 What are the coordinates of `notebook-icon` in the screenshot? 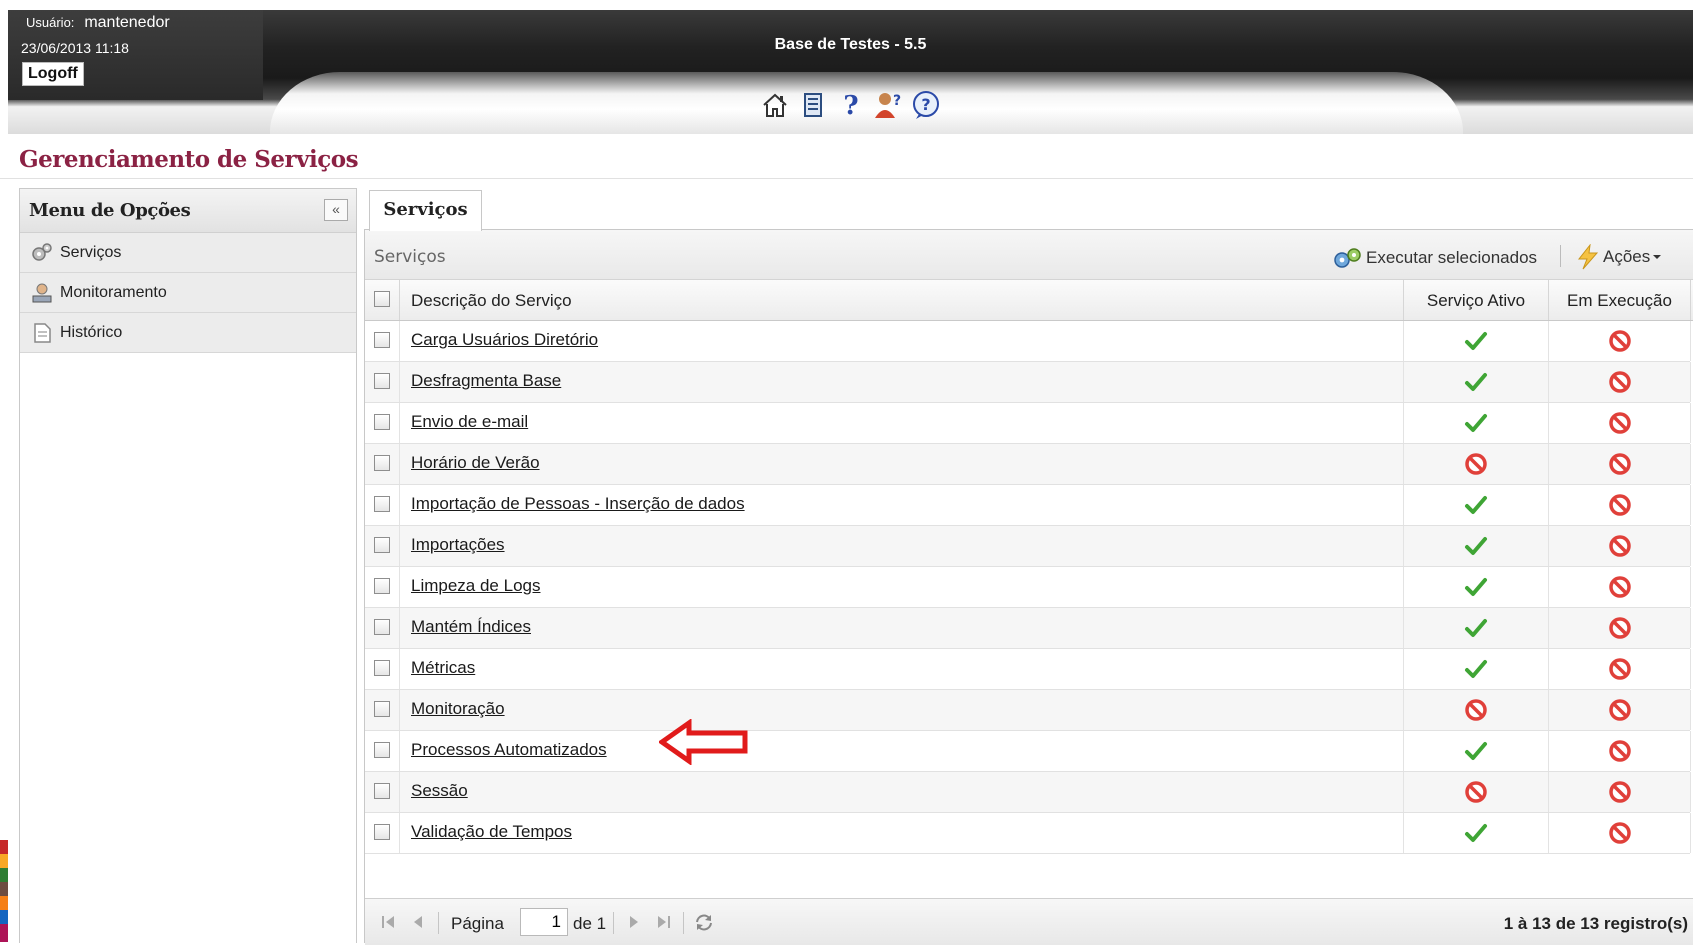 It's located at (813, 105).